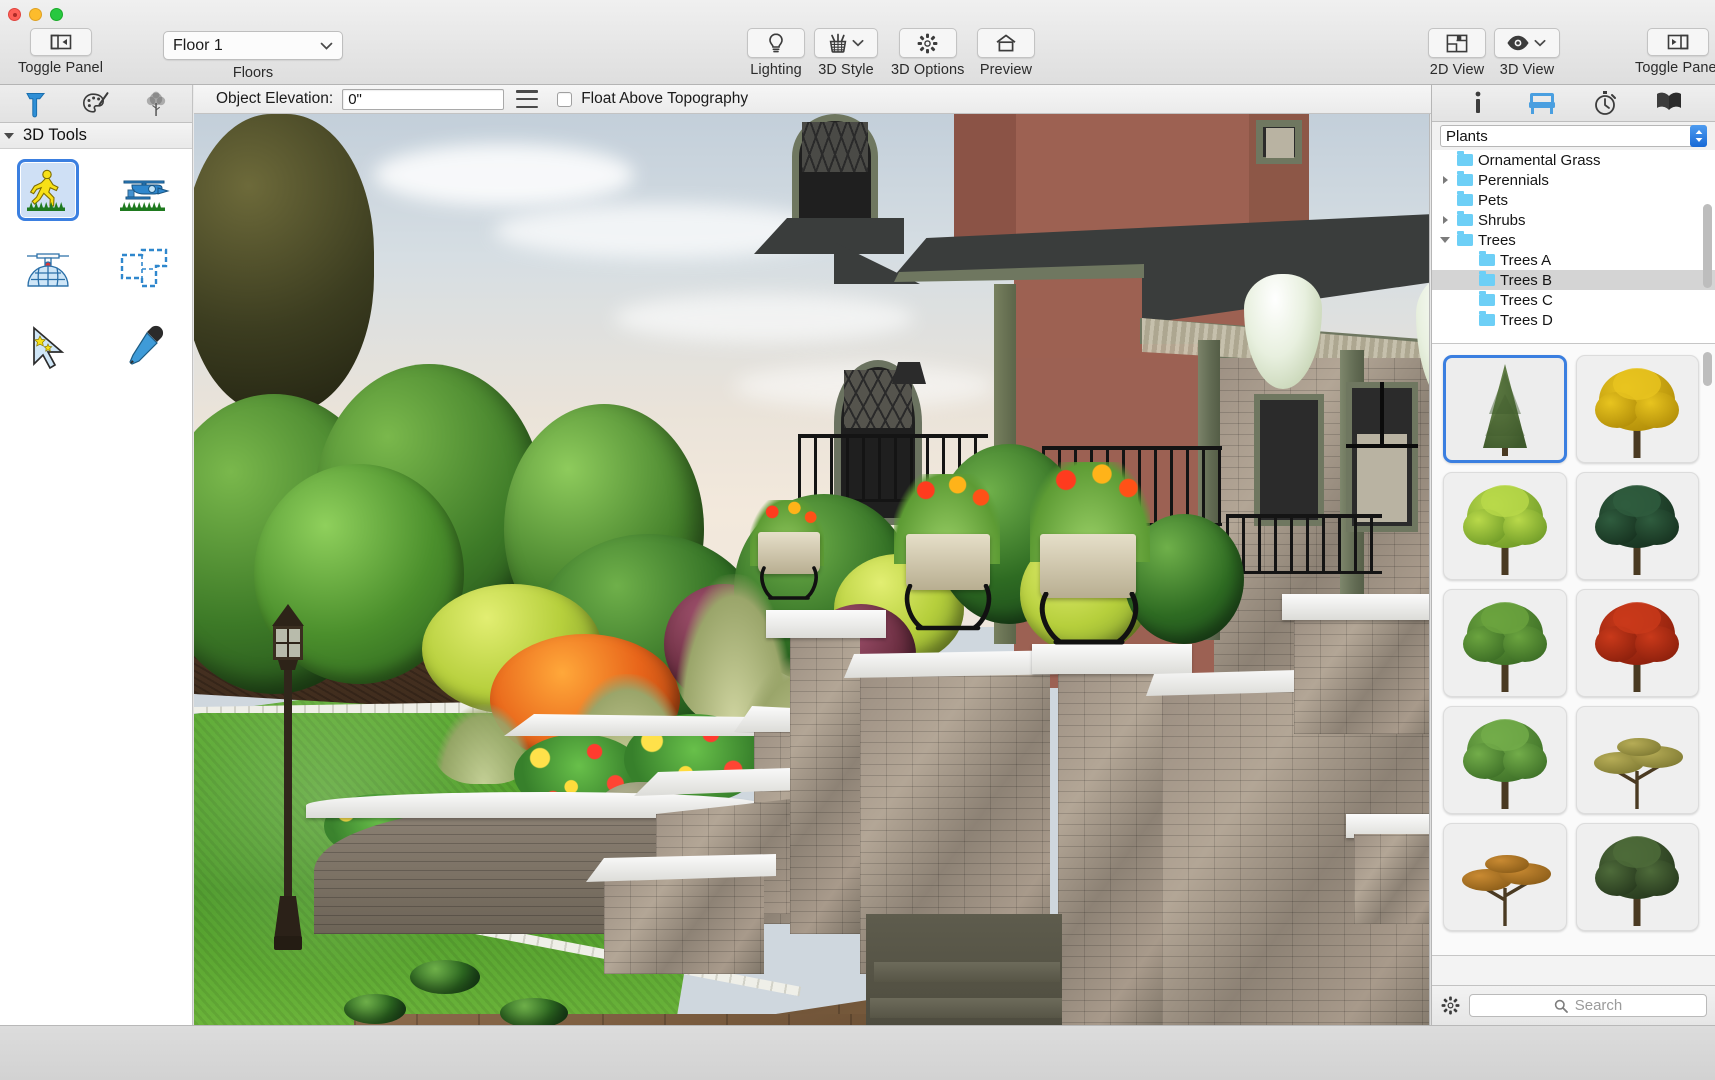 This screenshot has height=1080, width=1715. Describe the element at coordinates (948, 562) in the screenshot. I see `planter-pot` at that location.